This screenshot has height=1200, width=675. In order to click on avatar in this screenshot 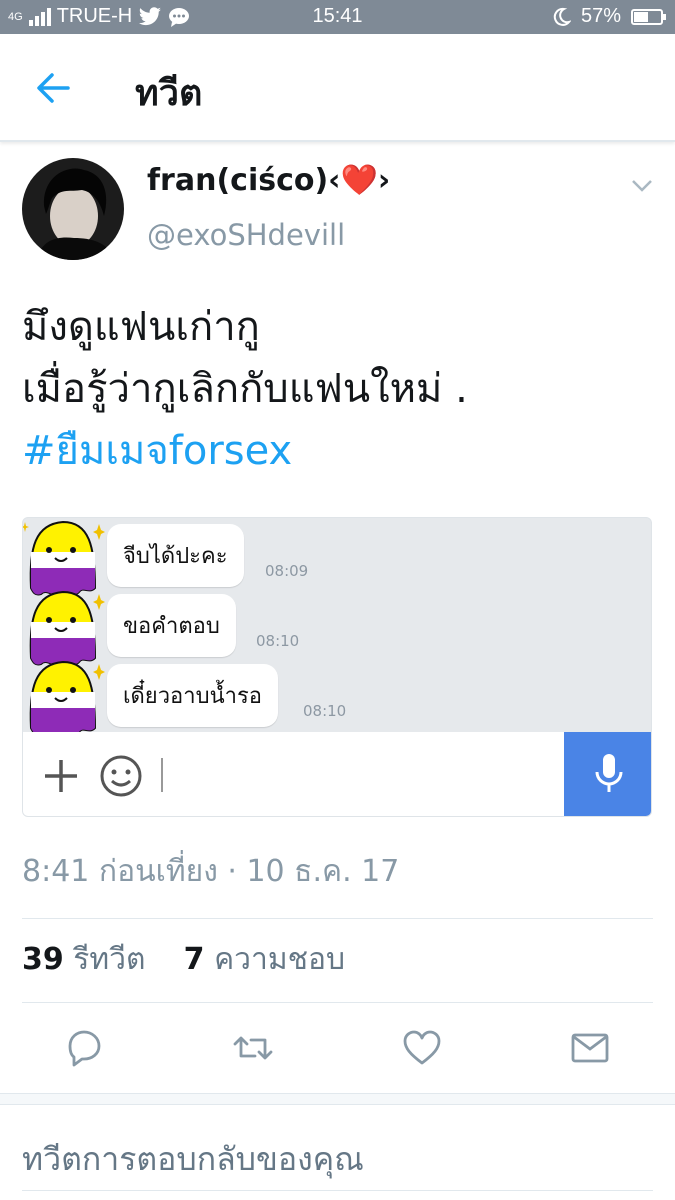, I will do `click(73, 209)`.